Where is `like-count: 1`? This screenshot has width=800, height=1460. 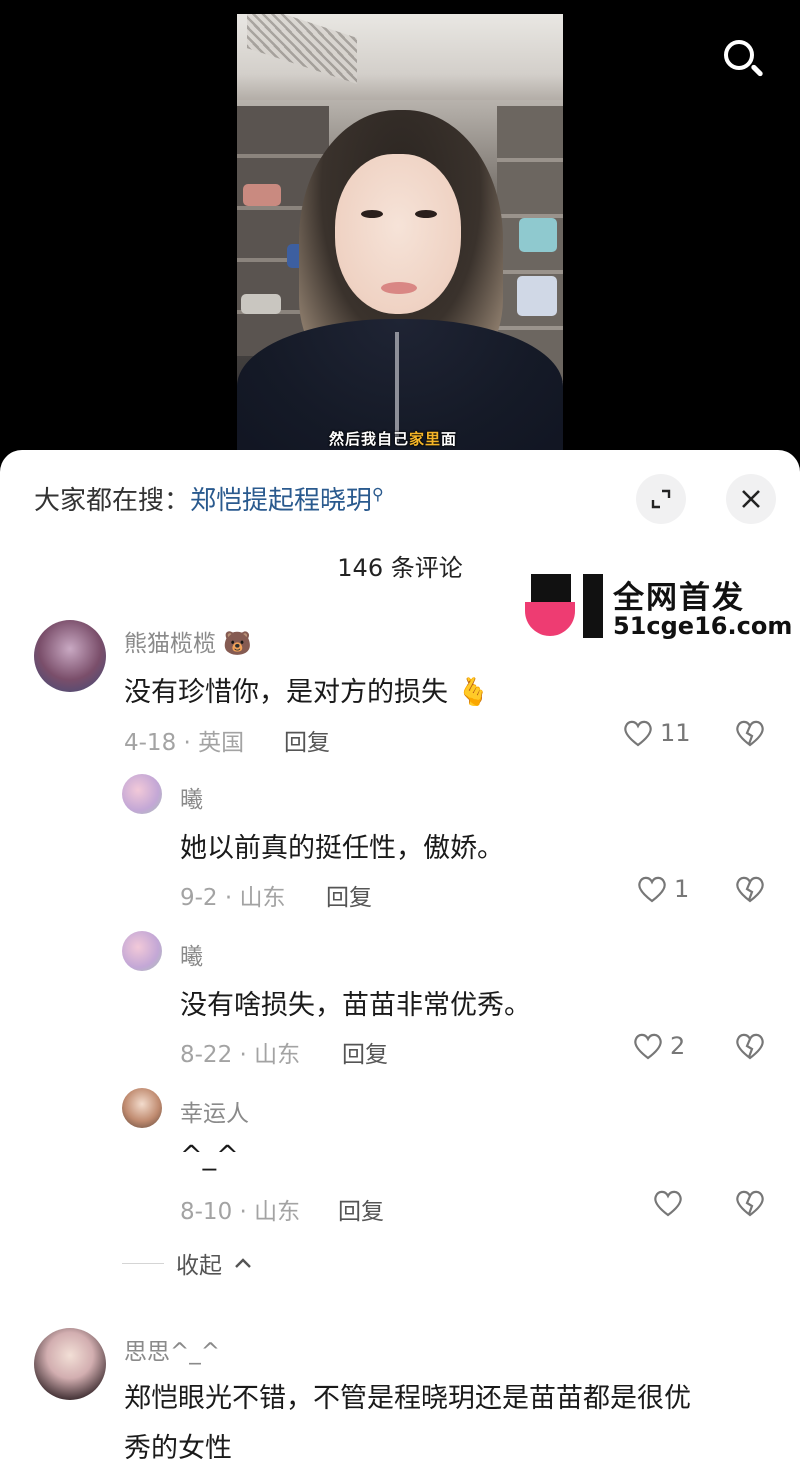 like-count: 1 is located at coordinates (682, 889).